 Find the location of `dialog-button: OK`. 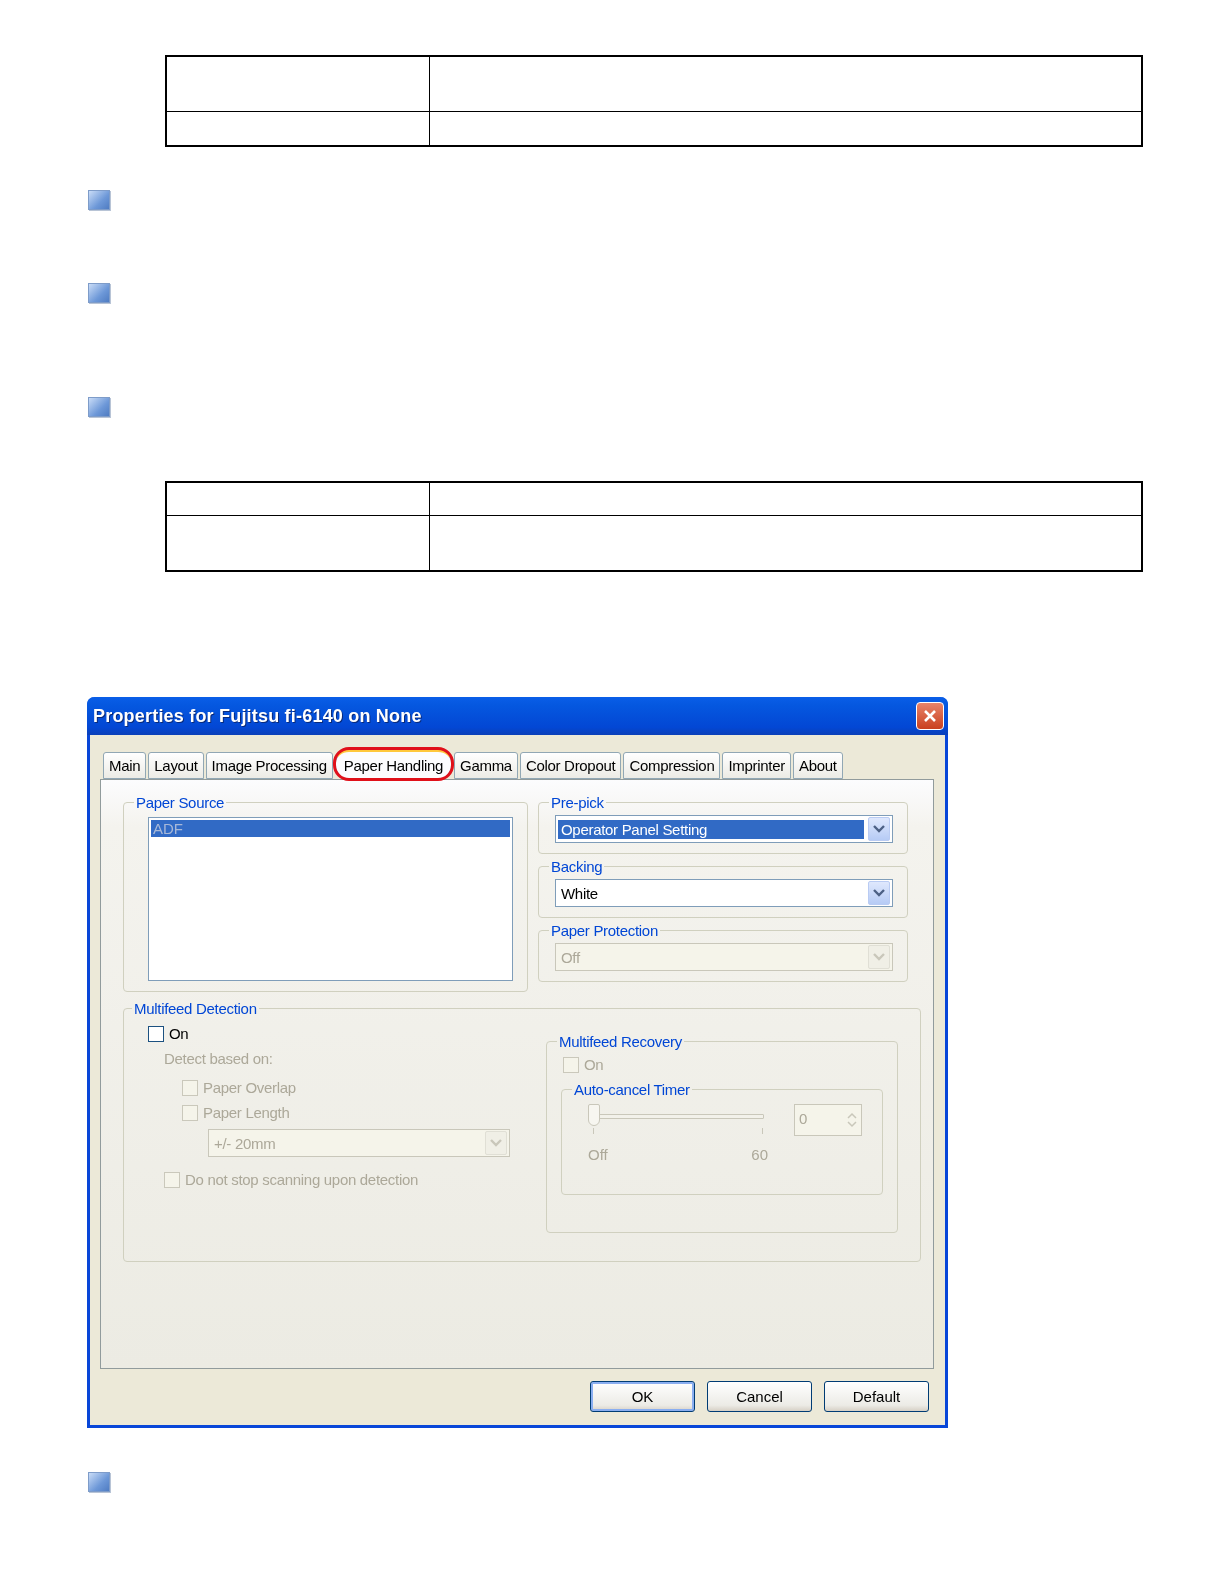

dialog-button: OK is located at coordinates (642, 1396).